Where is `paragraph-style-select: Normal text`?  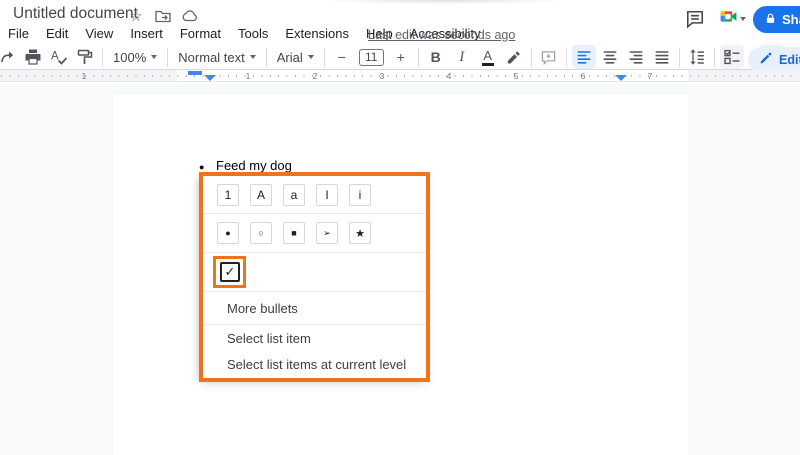 paragraph-style-select: Normal text is located at coordinates (216, 57).